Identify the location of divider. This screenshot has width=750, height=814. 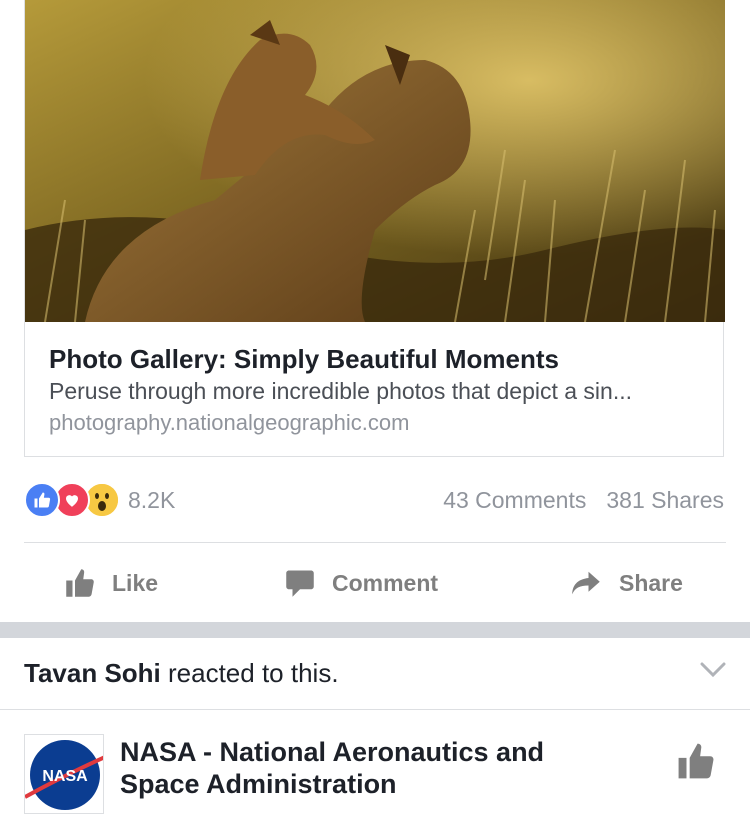
(375, 542).